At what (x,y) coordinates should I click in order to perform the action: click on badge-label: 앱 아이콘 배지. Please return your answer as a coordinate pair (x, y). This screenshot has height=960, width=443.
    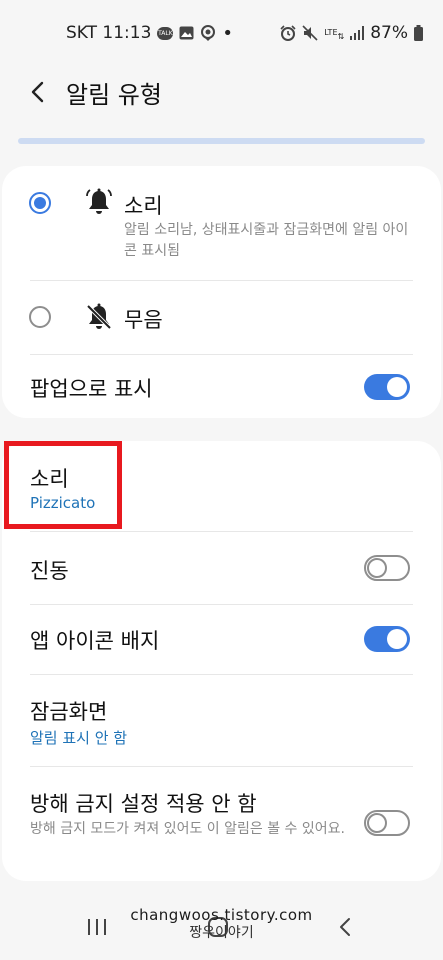
    Looking at the image, I should click on (95, 641).